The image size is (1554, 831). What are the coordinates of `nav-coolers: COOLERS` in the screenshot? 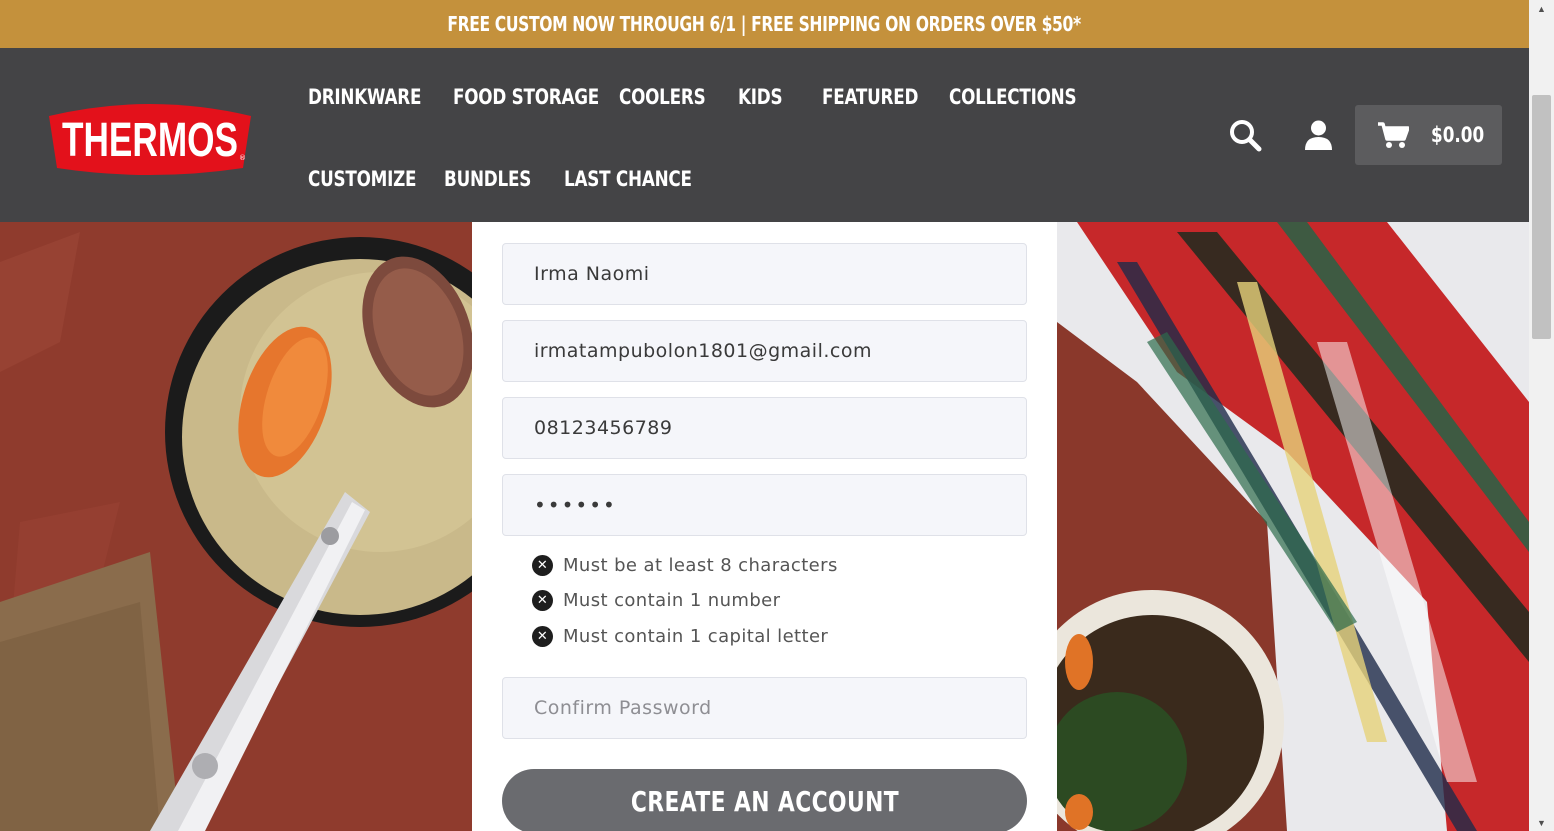 It's located at (662, 97).